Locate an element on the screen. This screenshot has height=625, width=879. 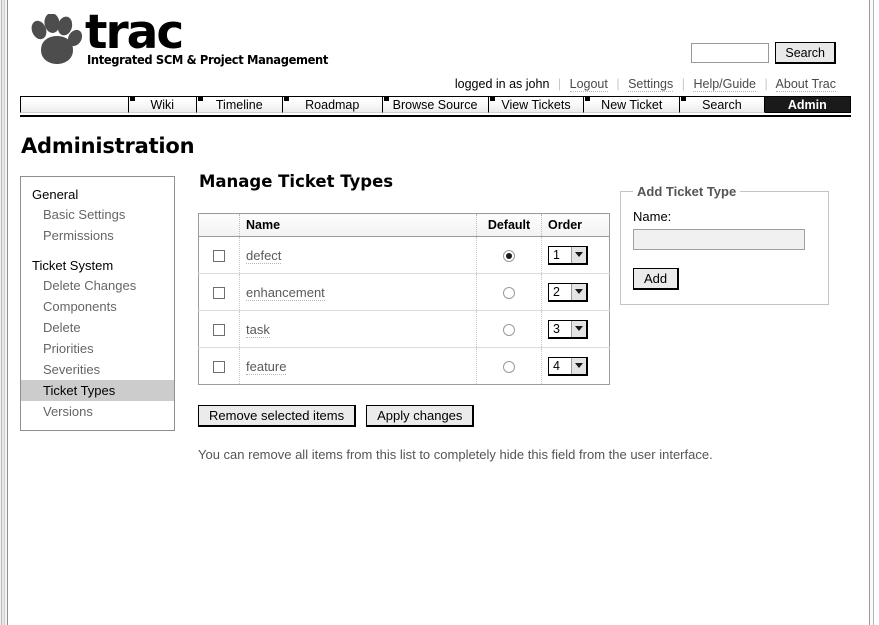
trac-logo: trac Integrated SCM & Project Management is located at coordinates (175, 39).